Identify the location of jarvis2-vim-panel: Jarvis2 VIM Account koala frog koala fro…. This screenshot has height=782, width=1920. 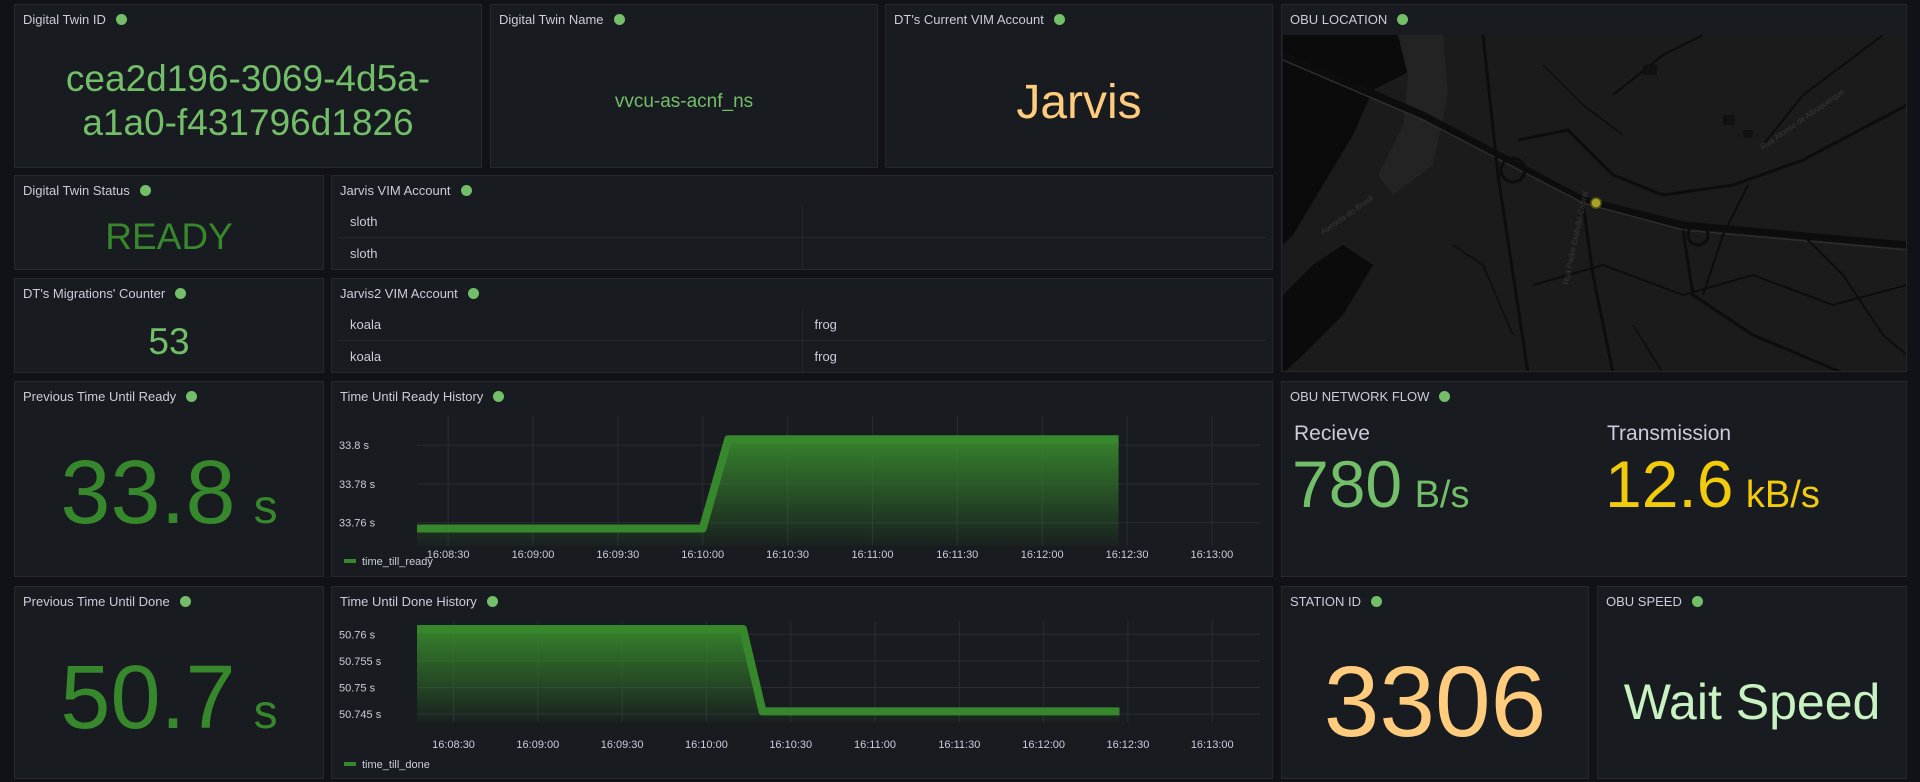
(802, 325).